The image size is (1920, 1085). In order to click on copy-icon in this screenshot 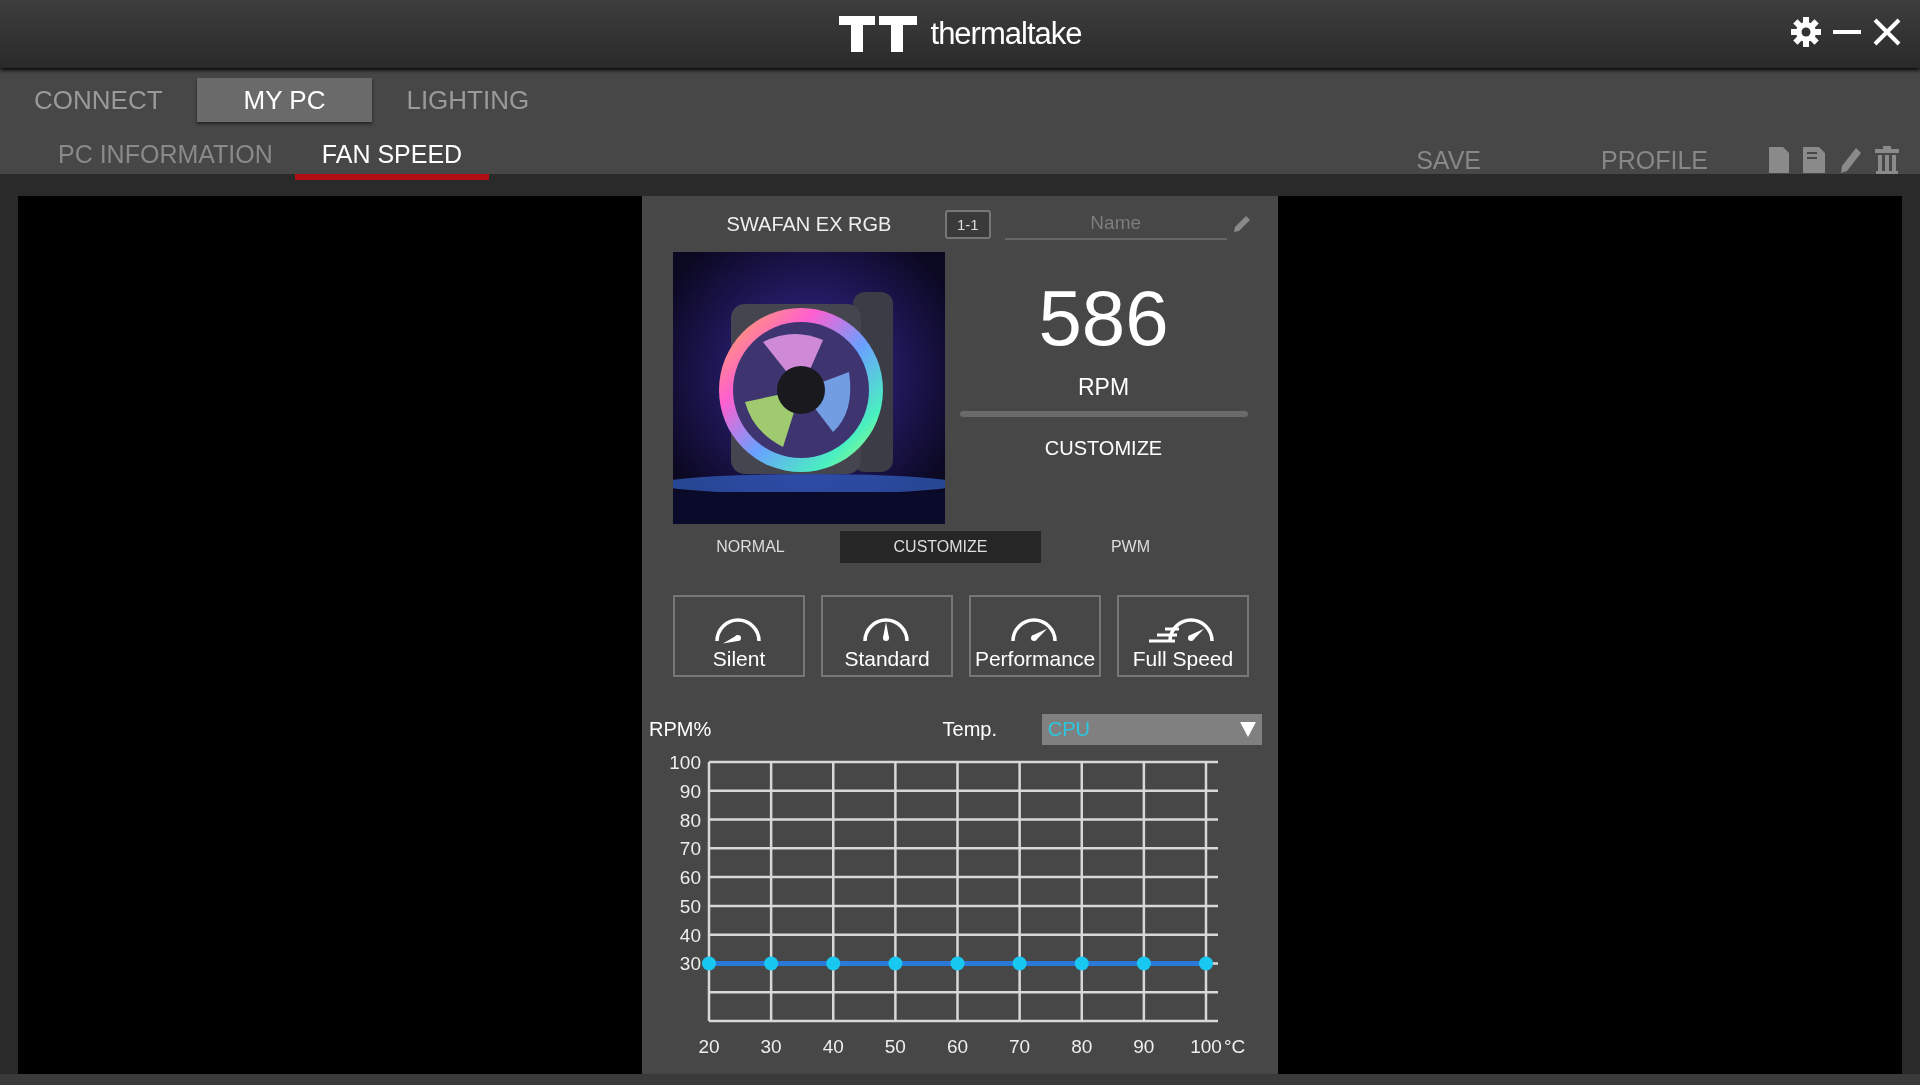, I will do `click(1814, 160)`.